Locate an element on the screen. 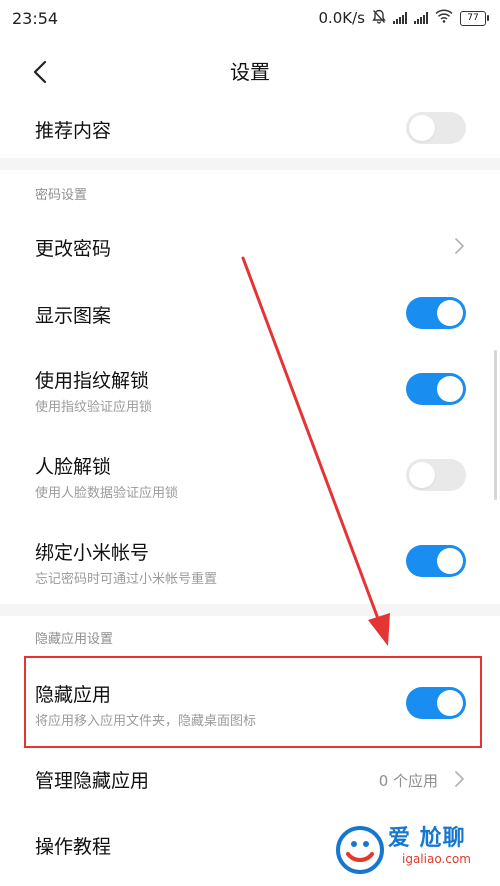 This screenshot has height=886, width=500. row-subtitle: 使用指纹验证应用锁 is located at coordinates (94, 407).